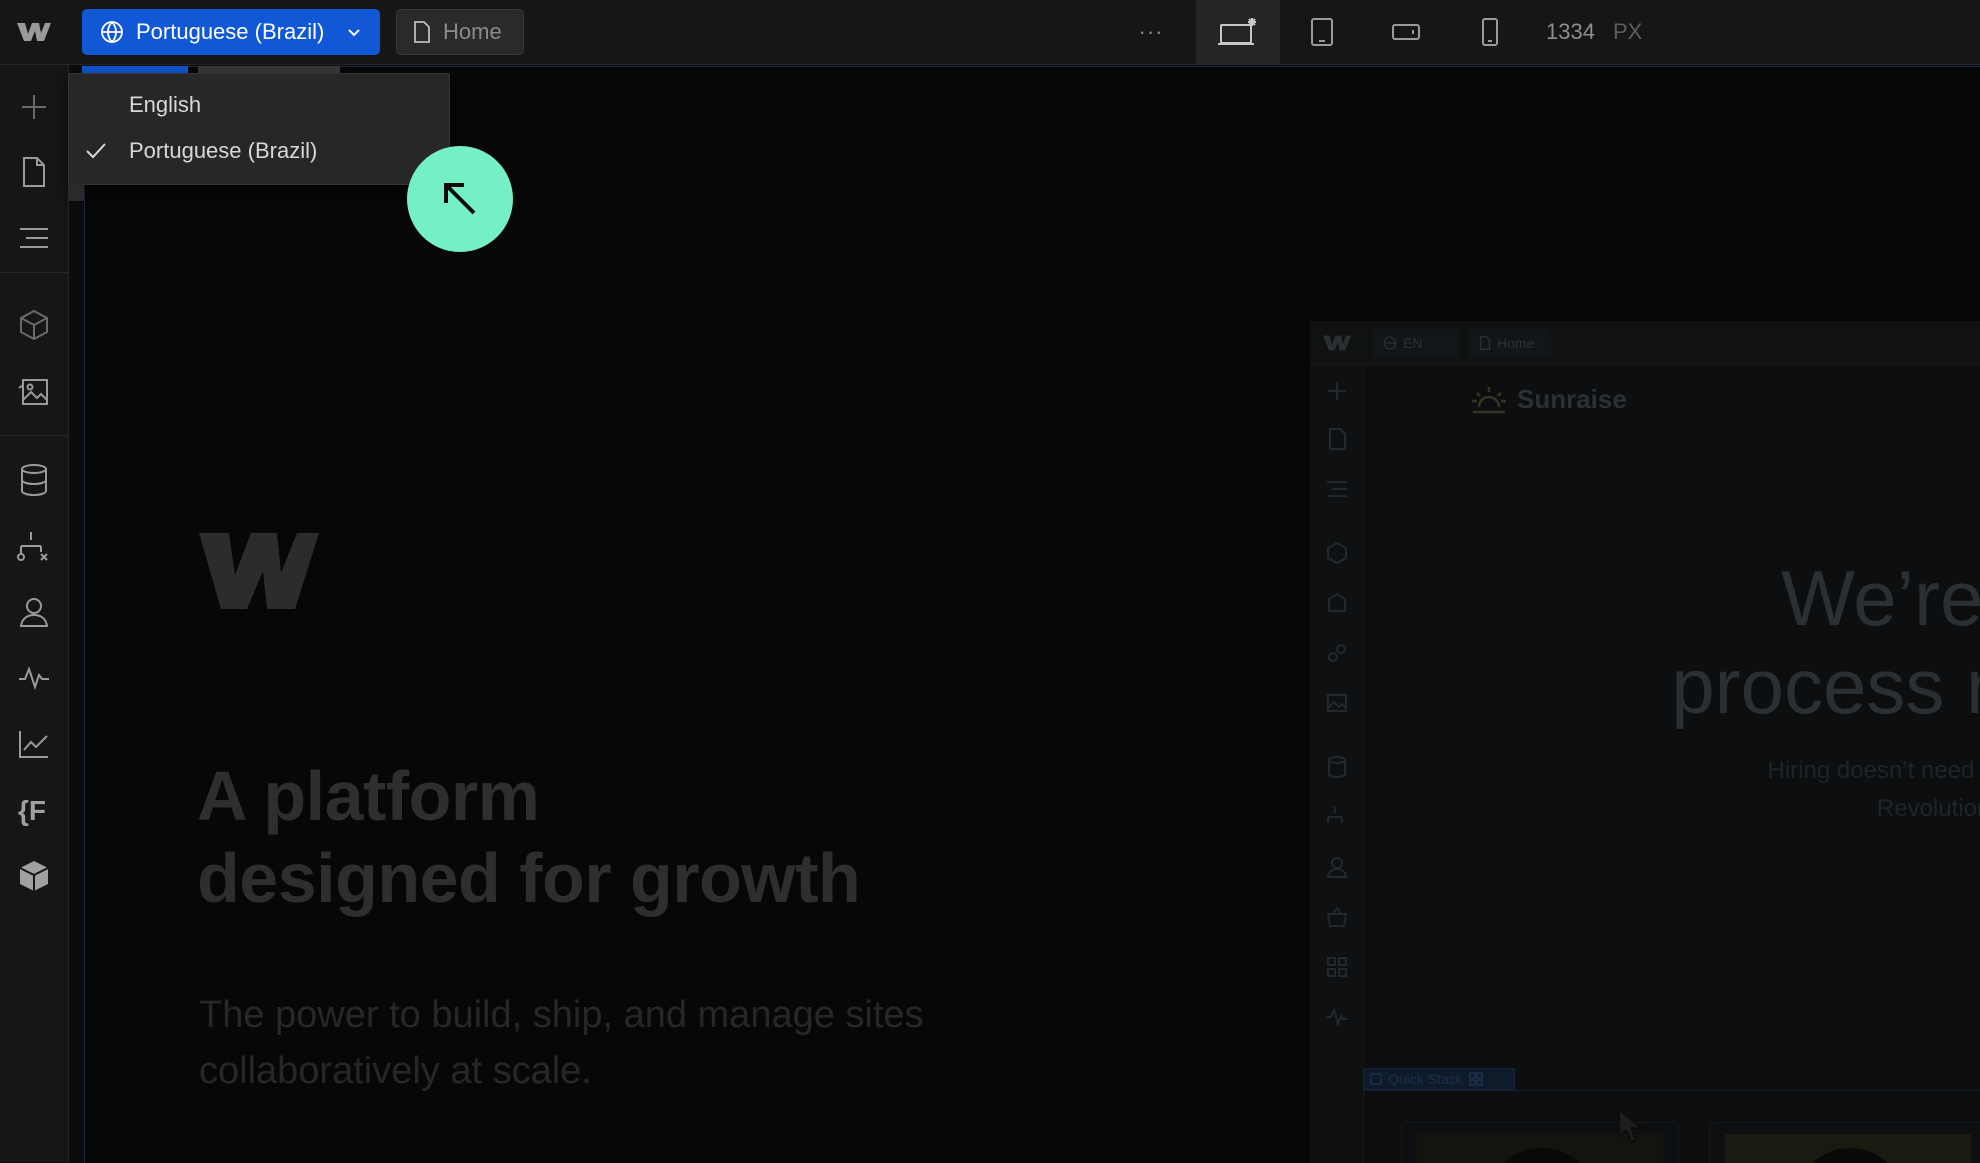  Describe the element at coordinates (1337, 767) in the screenshot. I see `preview-database-icon` at that location.